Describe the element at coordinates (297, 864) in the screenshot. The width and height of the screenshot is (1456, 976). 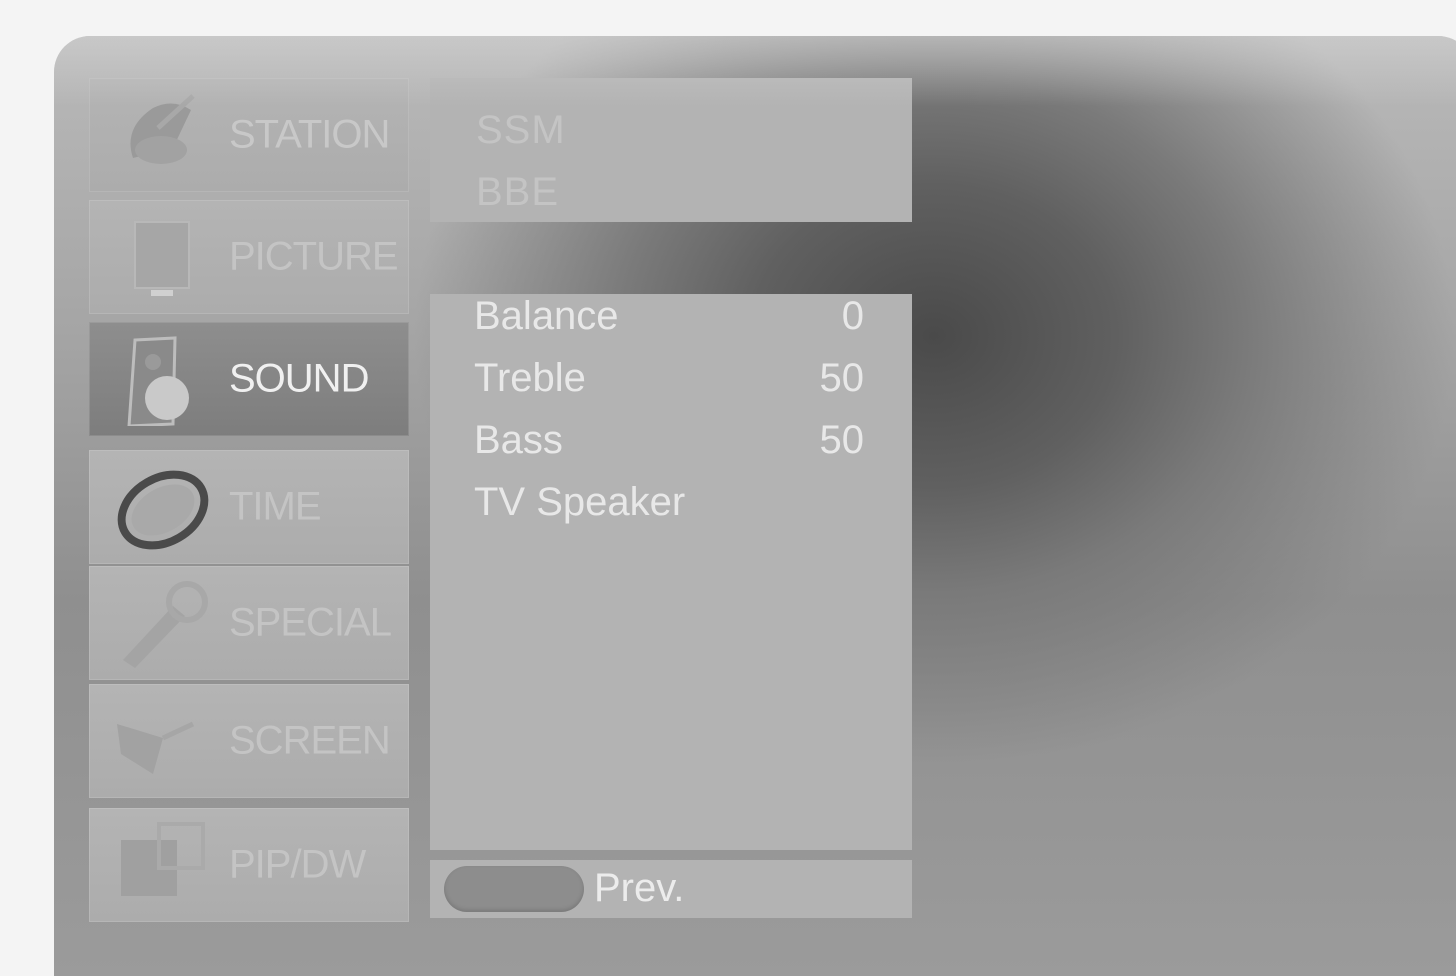
I see `menu-label-pip: PIP/DW` at that location.